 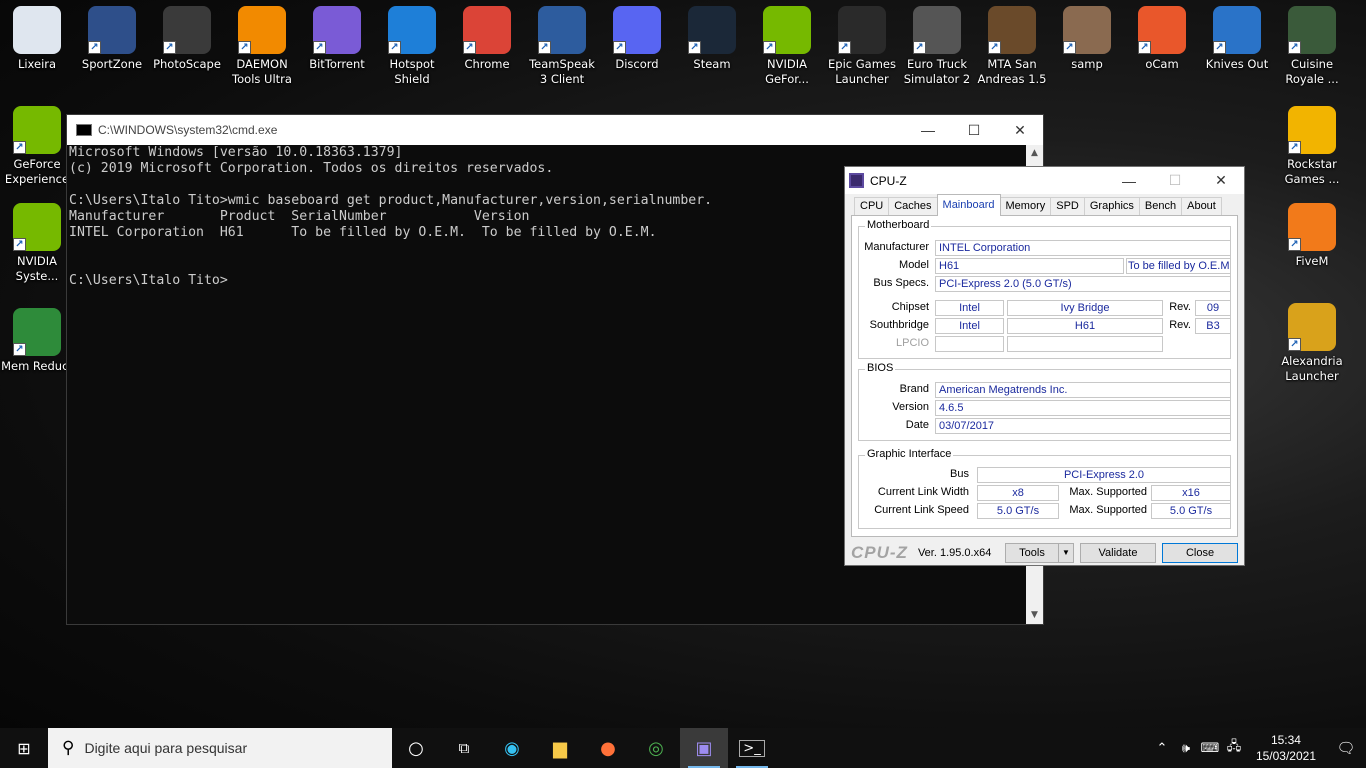 I want to click on edge-taskbar-button: ◉, so click(x=512, y=748).